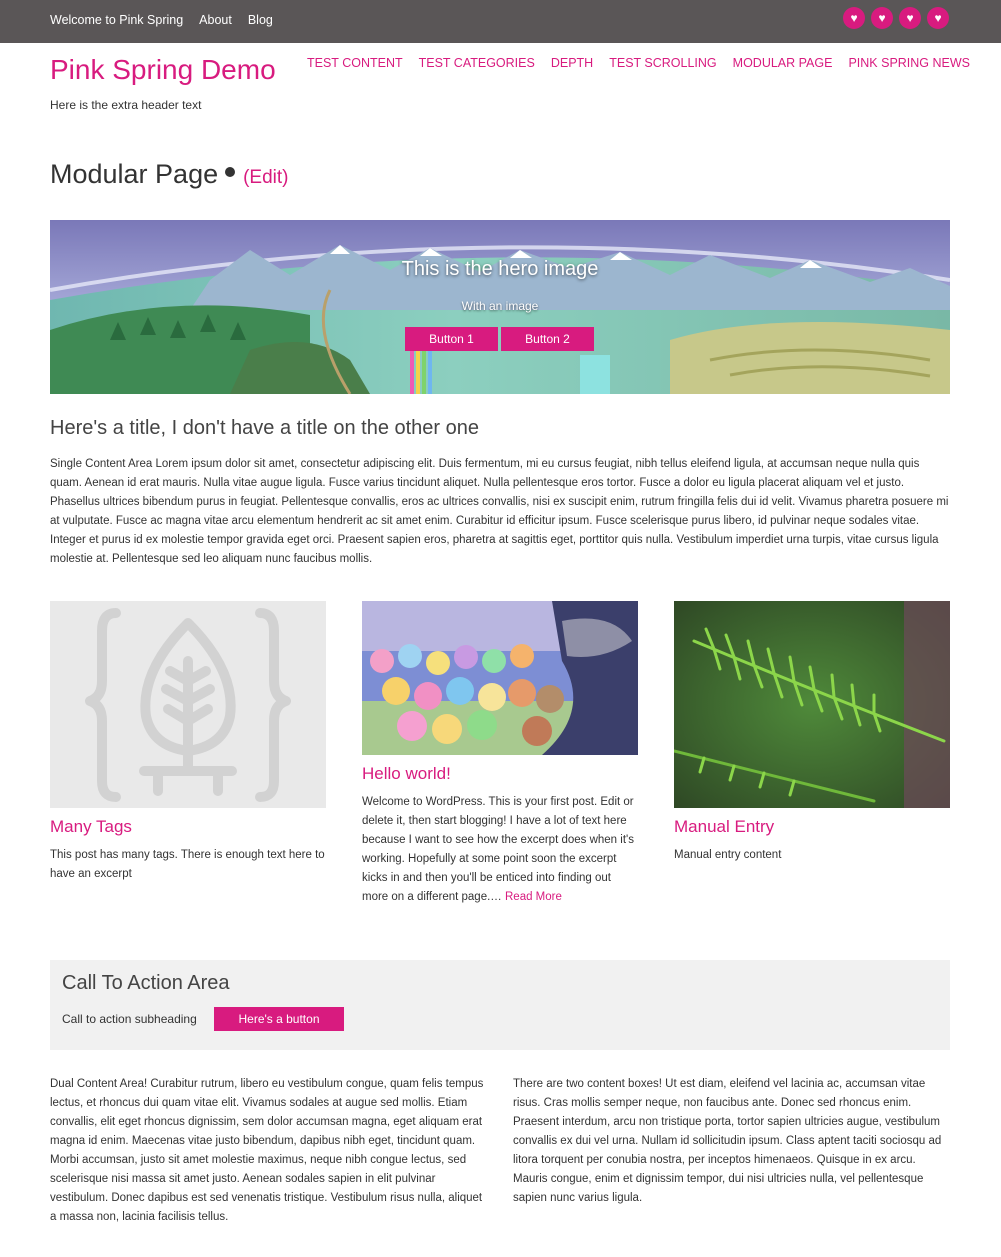  I want to click on ponies-crowd-image, so click(500, 678).